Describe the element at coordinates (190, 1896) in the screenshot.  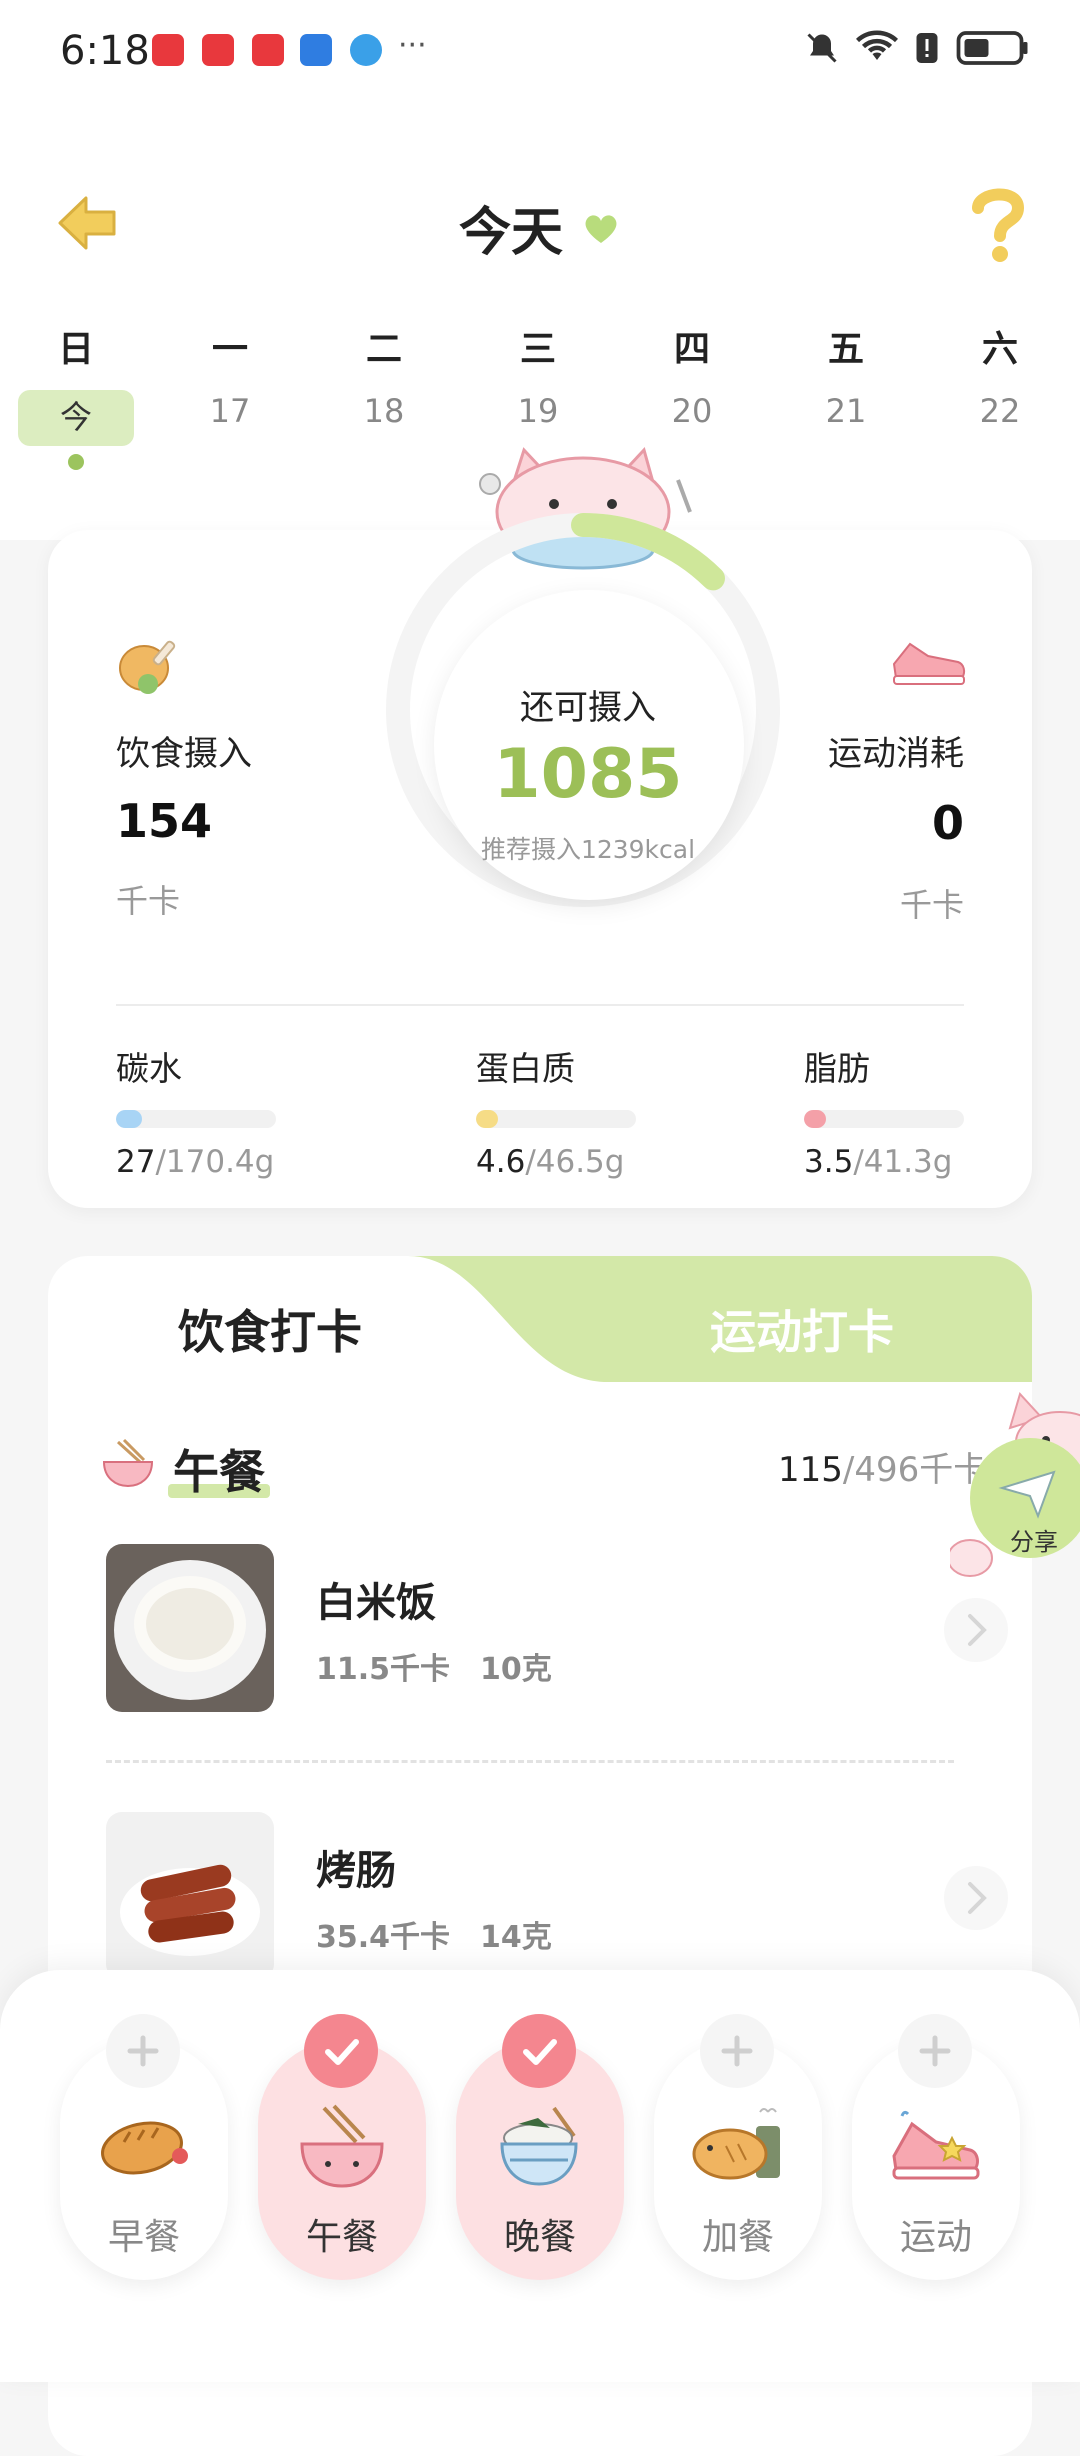
I see `food-photo-sausage` at that location.